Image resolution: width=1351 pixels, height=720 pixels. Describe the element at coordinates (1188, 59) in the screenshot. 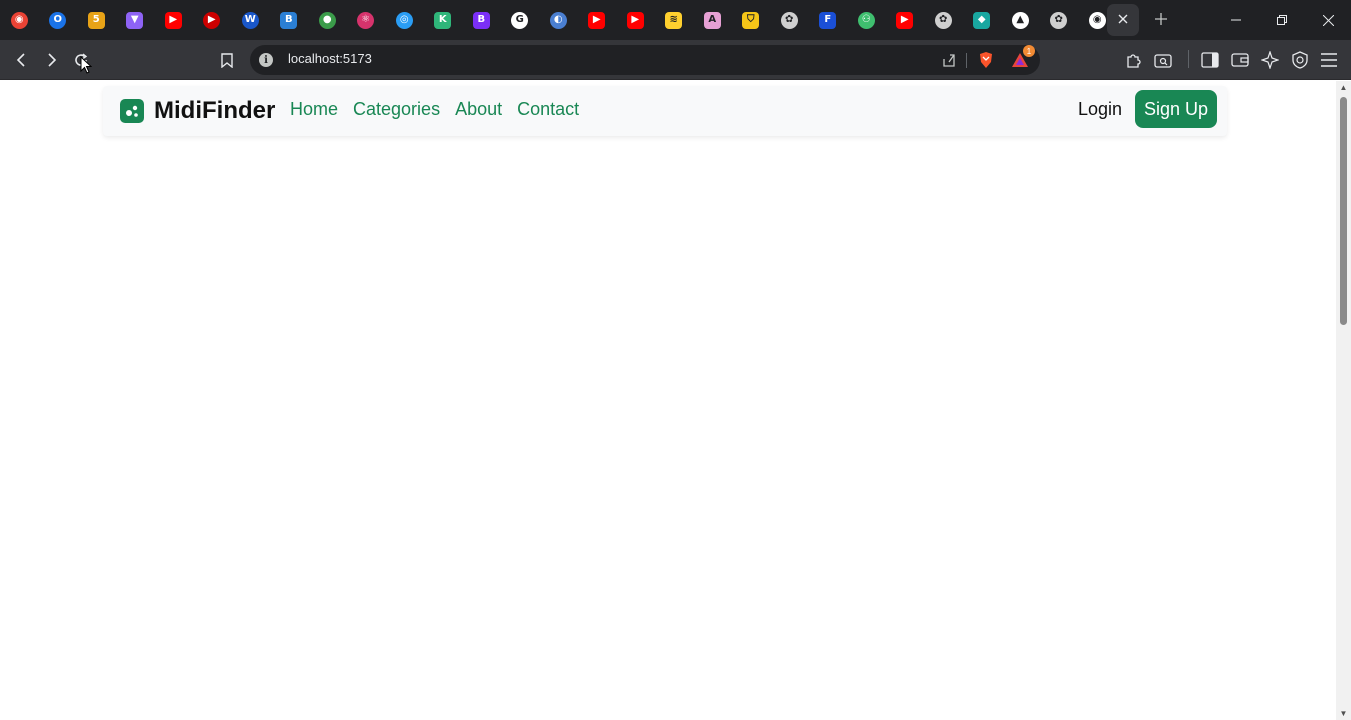

I see `toolbar-divider` at that location.